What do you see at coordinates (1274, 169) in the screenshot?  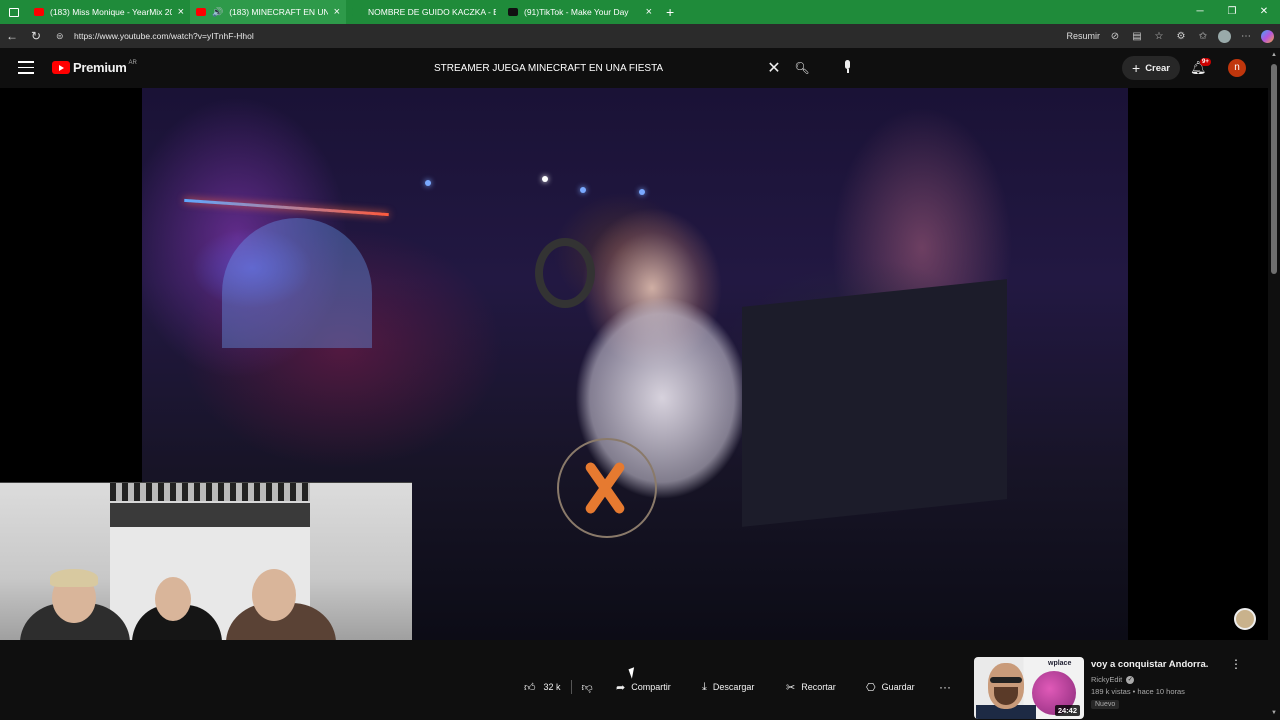 I see `scrollbar-thumb` at bounding box center [1274, 169].